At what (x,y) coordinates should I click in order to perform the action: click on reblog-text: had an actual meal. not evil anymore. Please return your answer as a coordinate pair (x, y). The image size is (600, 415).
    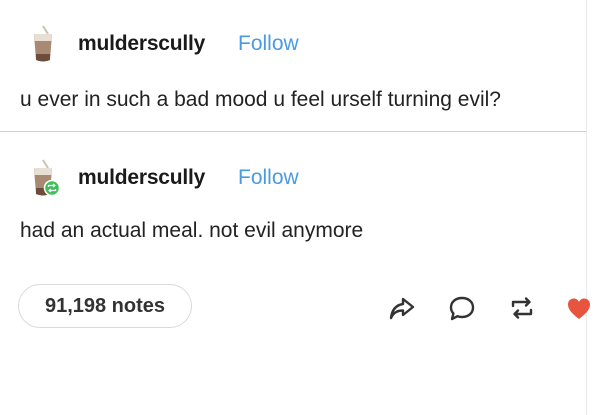
    Looking at the image, I should click on (192, 230).